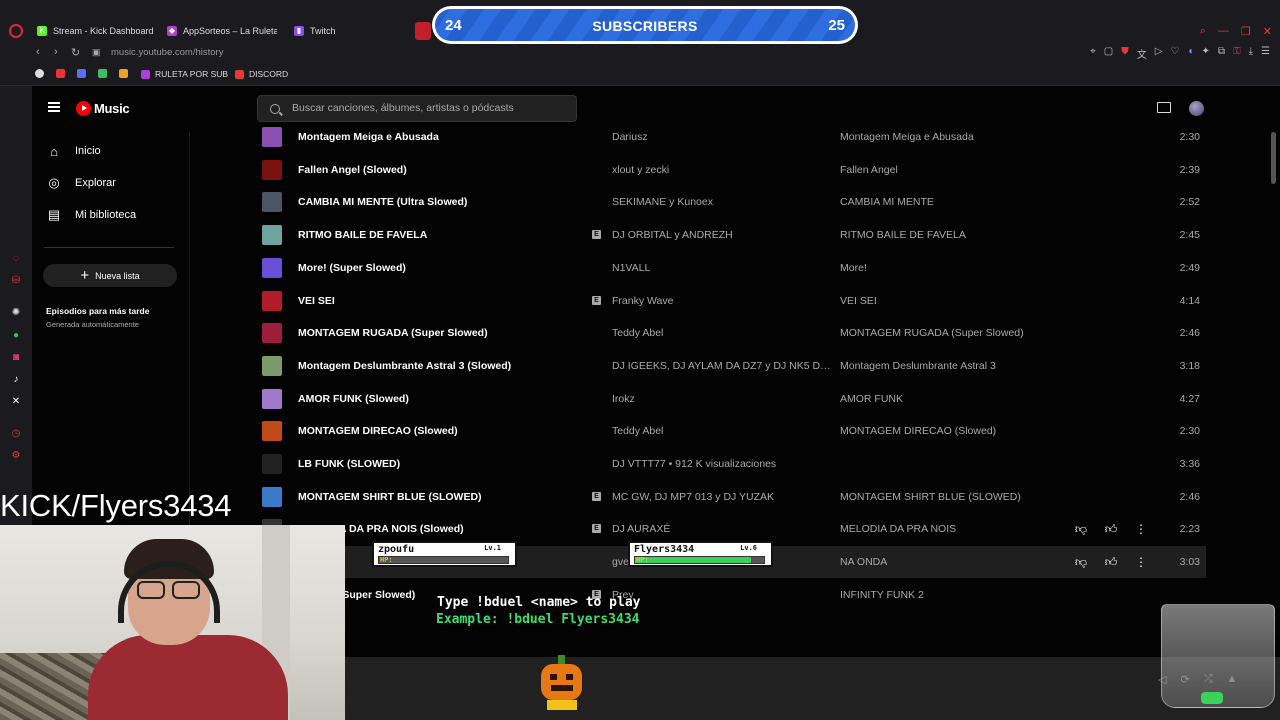 The image size is (1280, 720). I want to click on bookmark-ruleta: RULETA POR SUB, so click(184, 74).